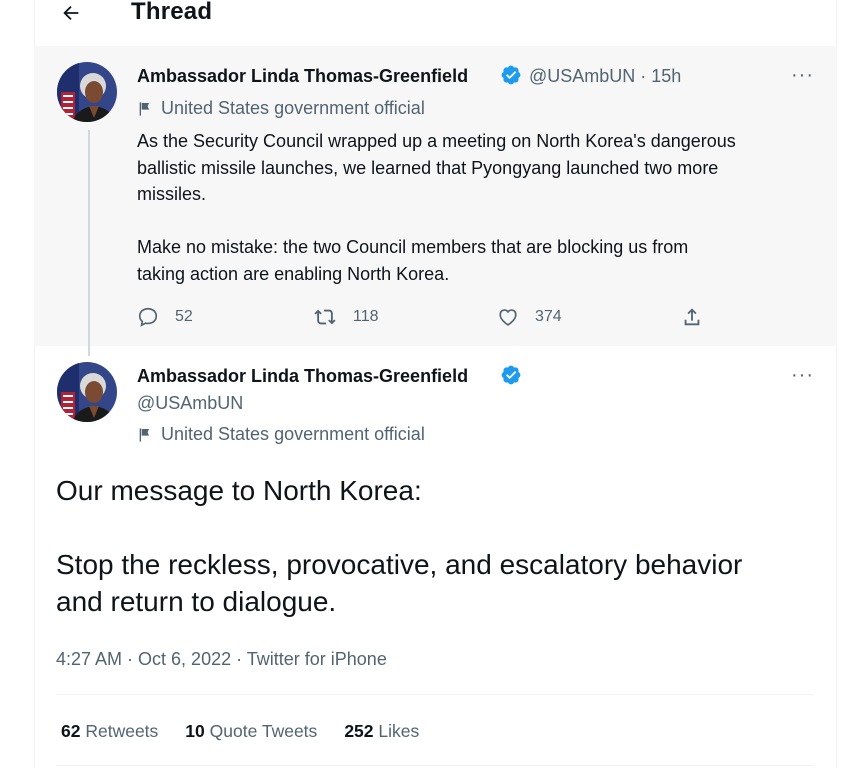 This screenshot has width=855, height=768. I want to click on retweet-button: 118, so click(346, 317).